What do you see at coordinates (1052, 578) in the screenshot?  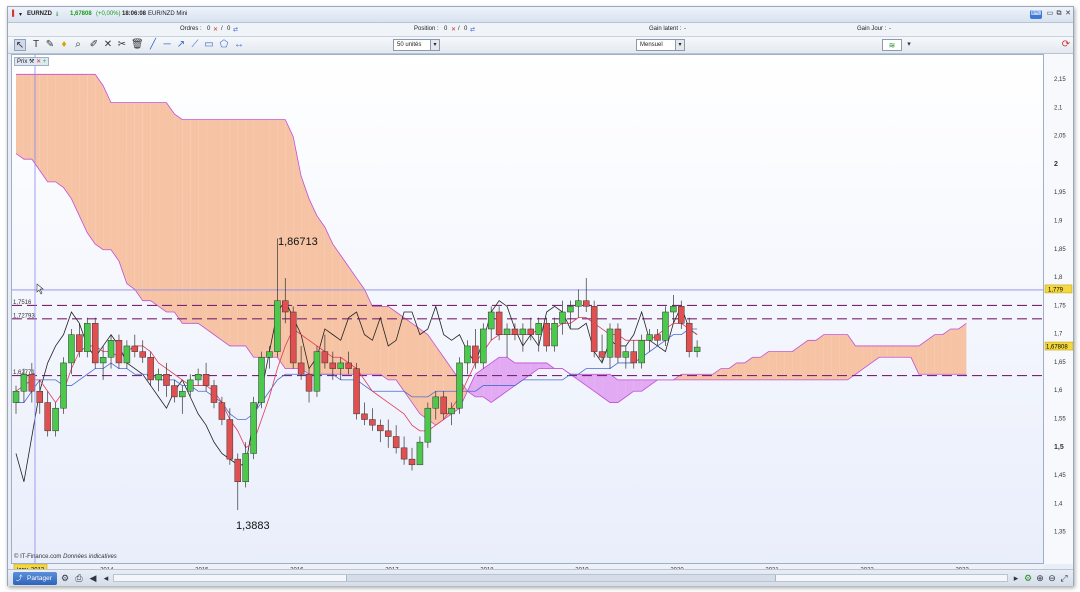 I see `zoom-out-icon: ⊖` at bounding box center [1052, 578].